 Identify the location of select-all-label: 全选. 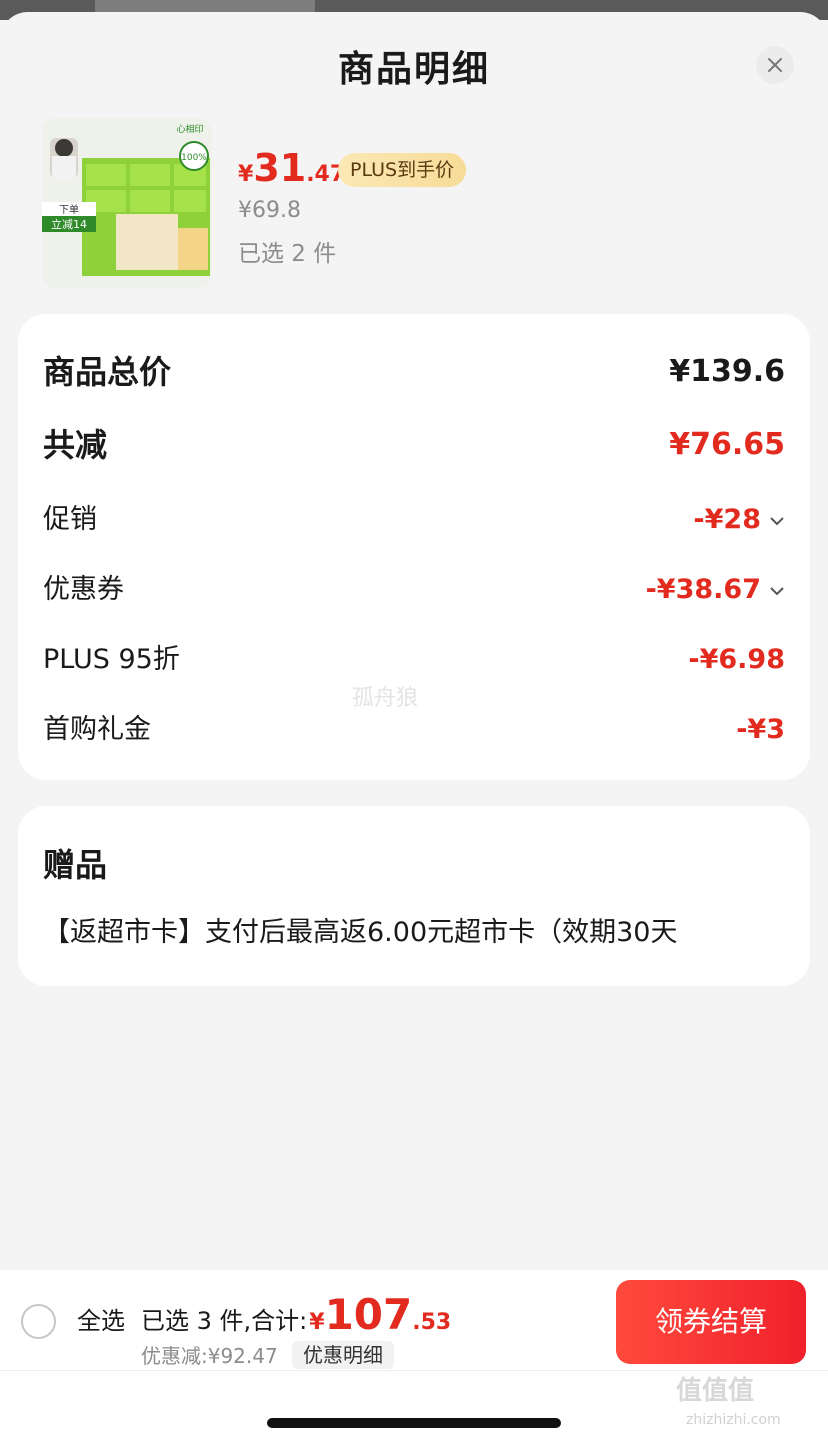
(101, 1321).